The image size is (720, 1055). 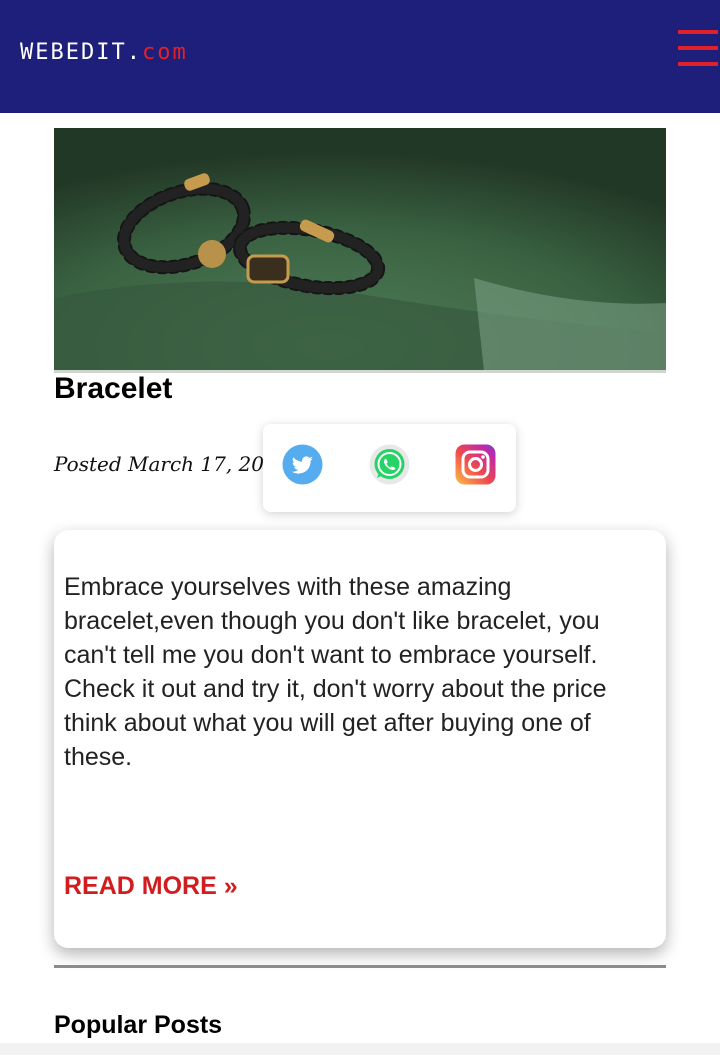 What do you see at coordinates (113, 389) in the screenshot?
I see `post-title: Bracelet` at bounding box center [113, 389].